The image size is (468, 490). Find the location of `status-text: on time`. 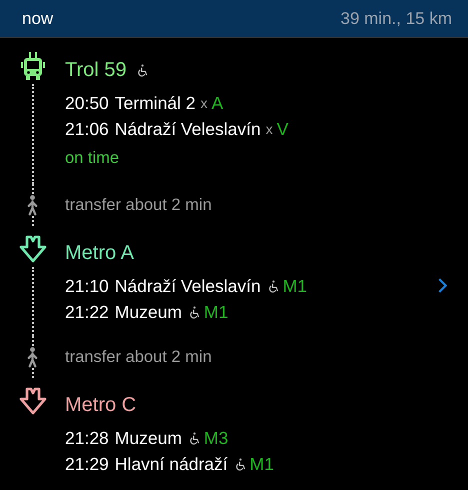

status-text: on time is located at coordinates (92, 158).